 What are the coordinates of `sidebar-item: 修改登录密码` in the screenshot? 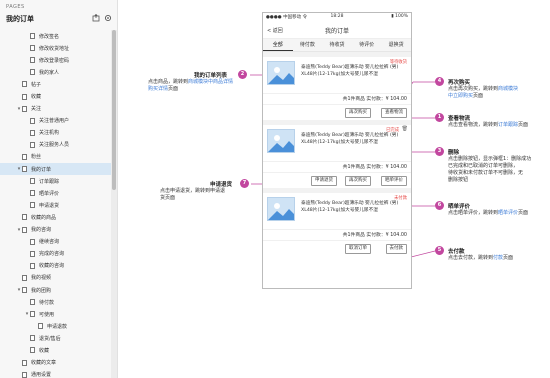 It's located at (56, 60).